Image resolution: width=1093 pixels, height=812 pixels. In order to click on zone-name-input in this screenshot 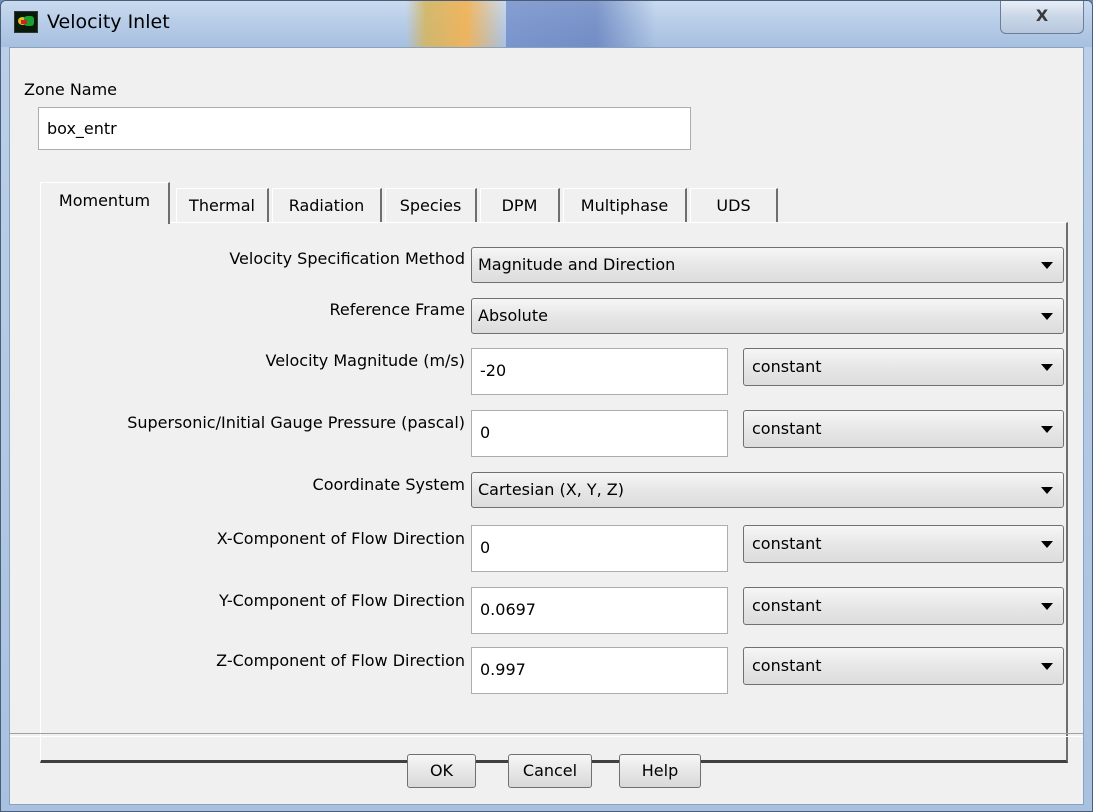, I will do `click(364, 128)`.